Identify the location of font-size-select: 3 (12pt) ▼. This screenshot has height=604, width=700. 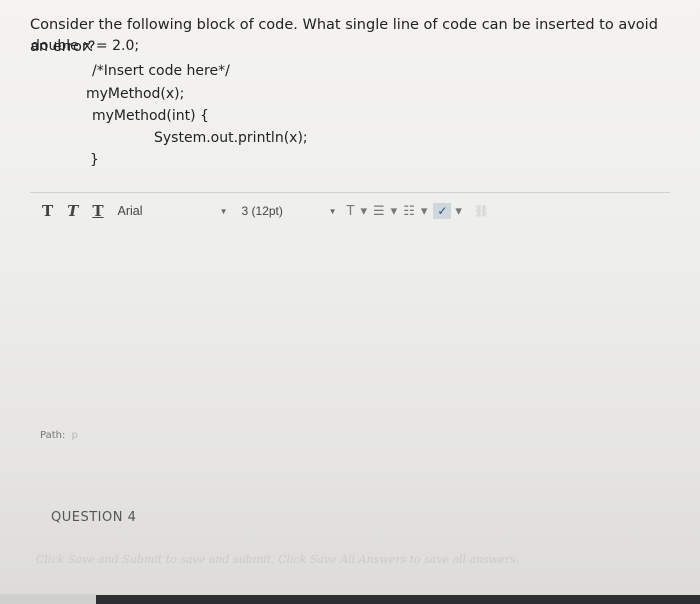
(289, 211).